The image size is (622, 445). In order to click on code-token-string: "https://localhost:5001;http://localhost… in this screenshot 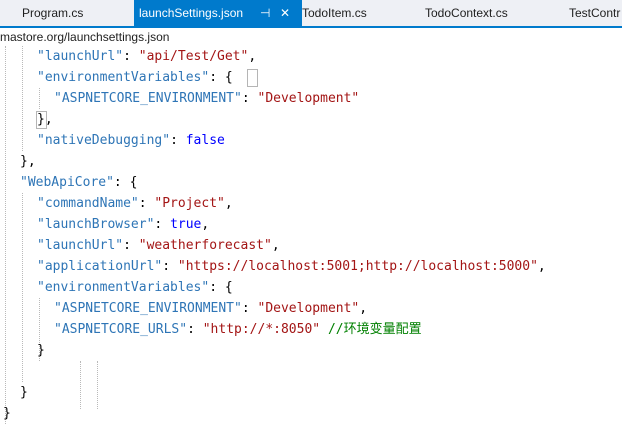, I will do `click(357, 266)`.